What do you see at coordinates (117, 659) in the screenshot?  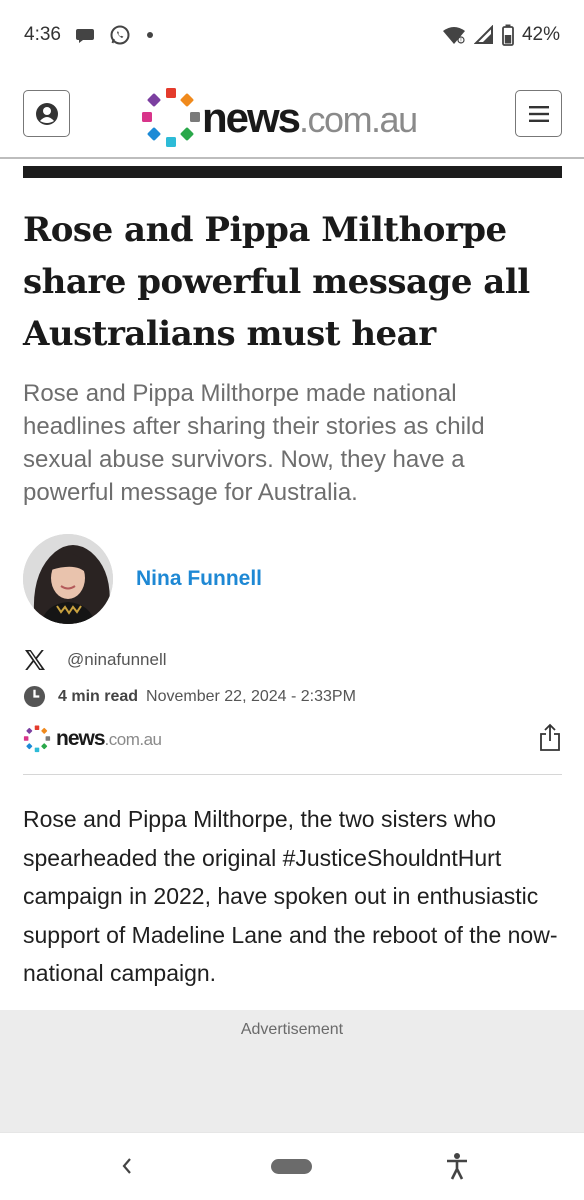 I see `twitter-handle: @ninafunnell` at bounding box center [117, 659].